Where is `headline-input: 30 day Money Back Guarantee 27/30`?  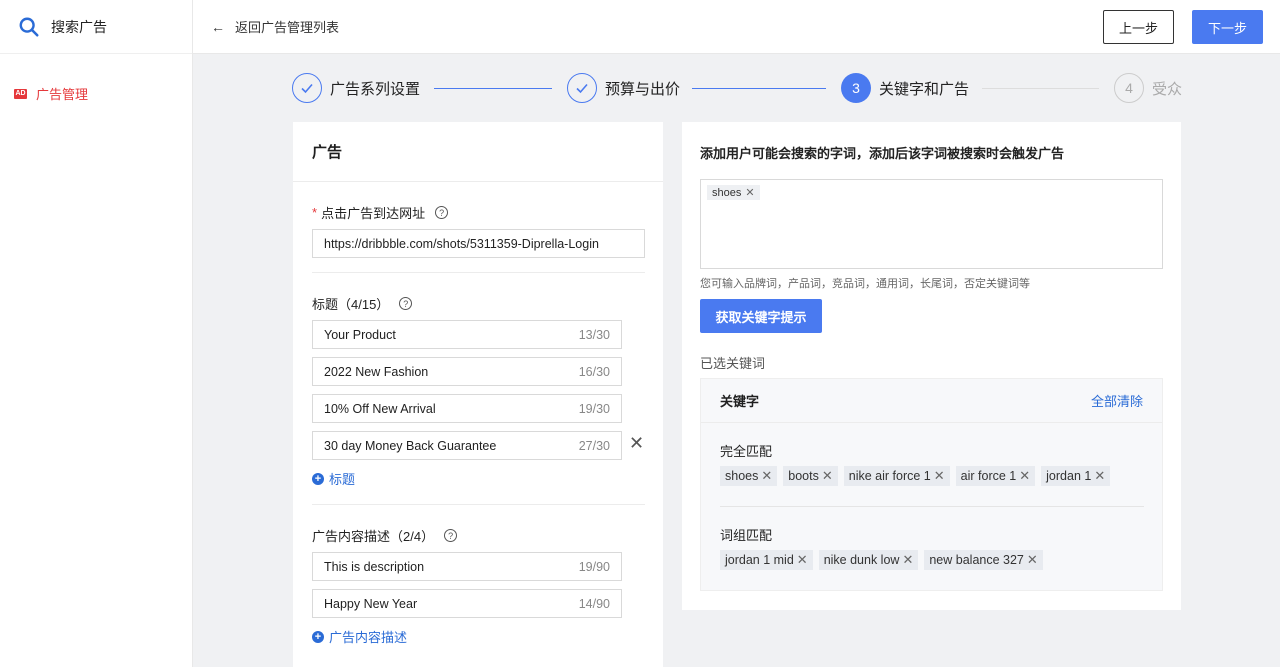
headline-input: 30 day Money Back Guarantee 27/30 is located at coordinates (467, 445).